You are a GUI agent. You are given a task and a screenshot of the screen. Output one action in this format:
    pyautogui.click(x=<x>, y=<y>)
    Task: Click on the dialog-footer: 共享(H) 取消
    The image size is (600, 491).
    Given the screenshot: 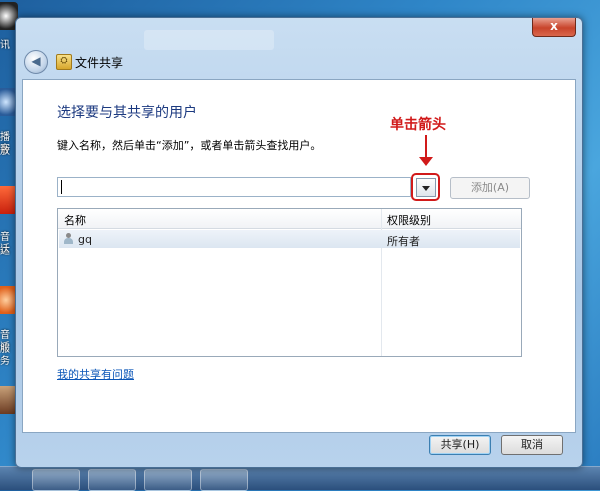 What is the action you would take?
    pyautogui.click(x=298, y=447)
    